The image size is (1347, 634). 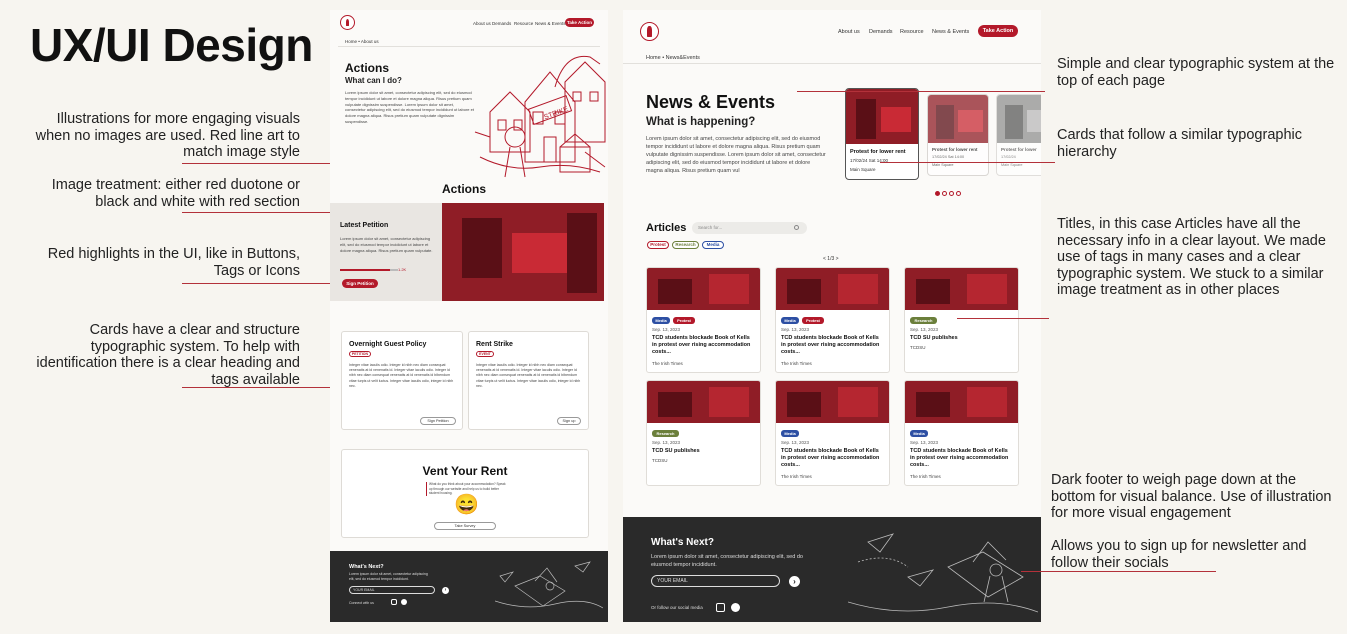 What do you see at coordinates (701, 122) in the screenshot?
I see `news-subtitle: What is happening?` at bounding box center [701, 122].